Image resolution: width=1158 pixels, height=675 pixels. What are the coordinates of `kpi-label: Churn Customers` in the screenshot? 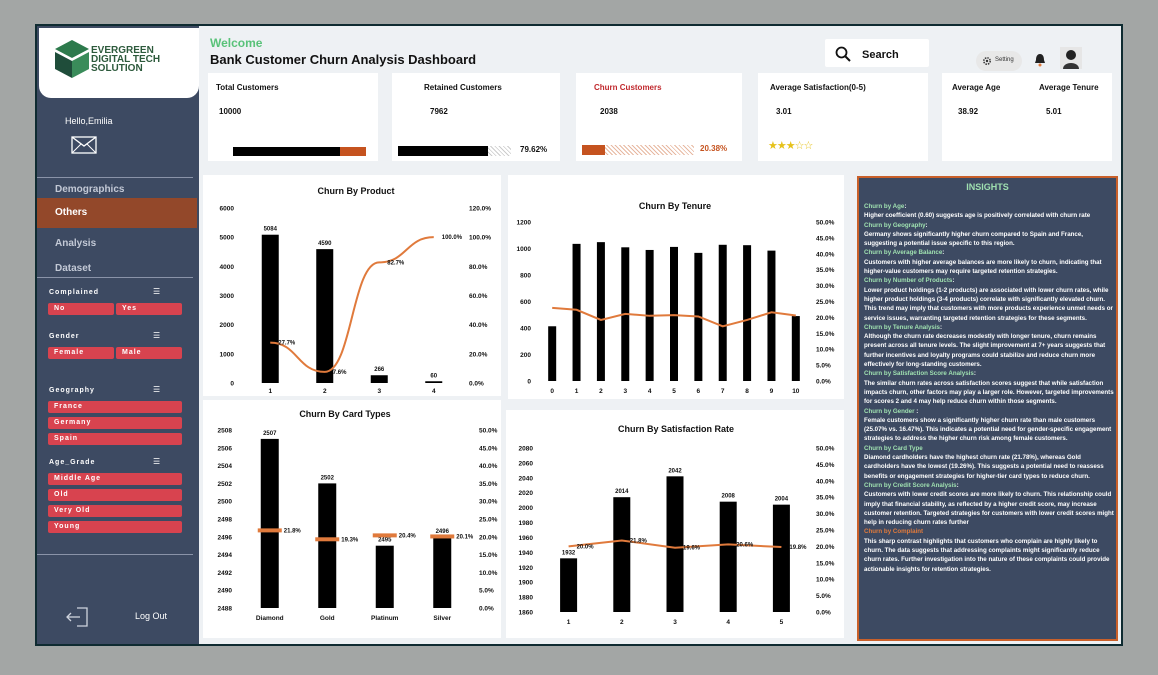 It's located at (628, 87).